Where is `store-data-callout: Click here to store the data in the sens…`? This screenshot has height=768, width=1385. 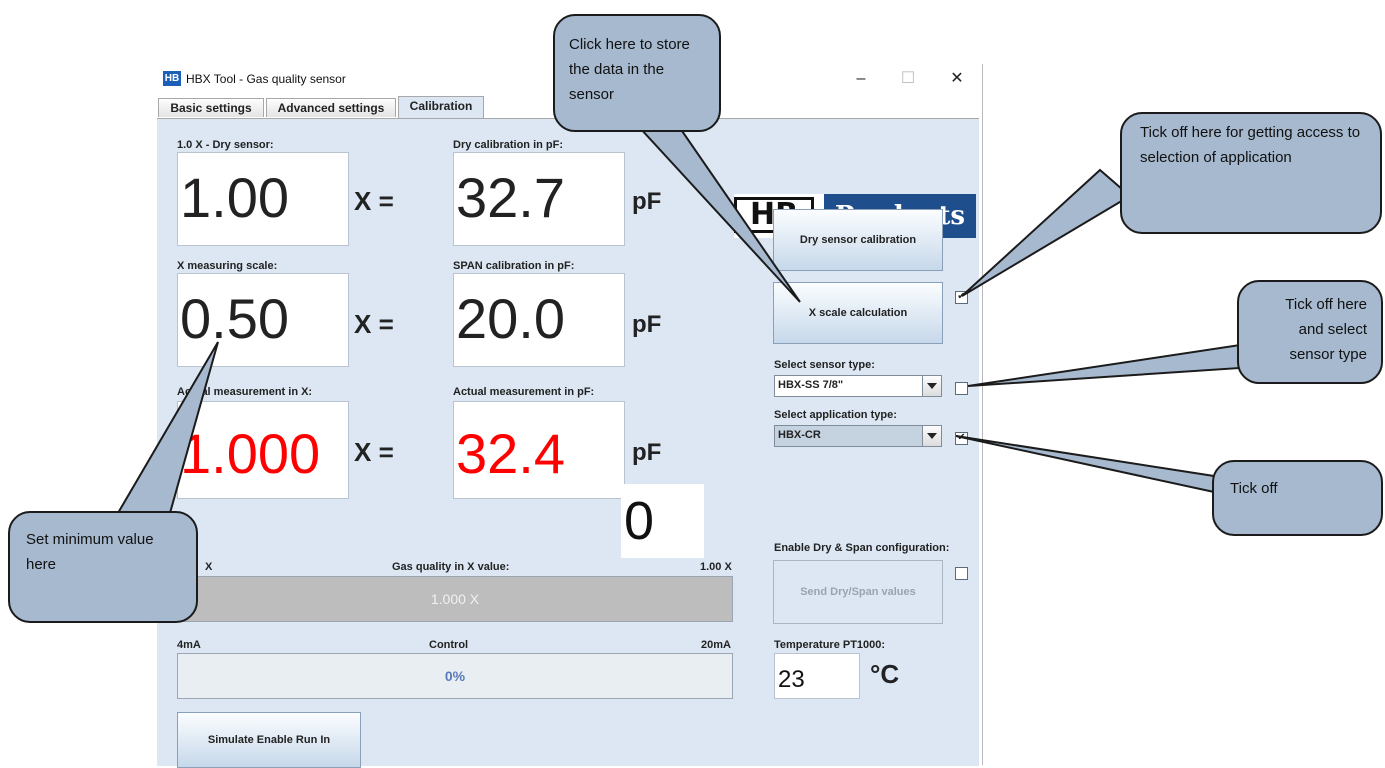 store-data-callout: Click here to store the data in the sens… is located at coordinates (637, 73).